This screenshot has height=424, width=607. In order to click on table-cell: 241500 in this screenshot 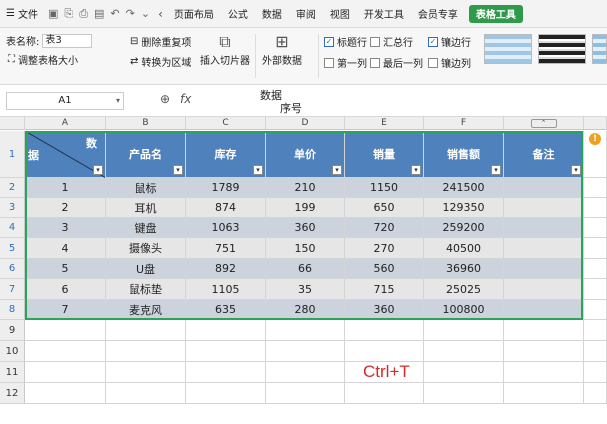, I will do `click(464, 188)`.